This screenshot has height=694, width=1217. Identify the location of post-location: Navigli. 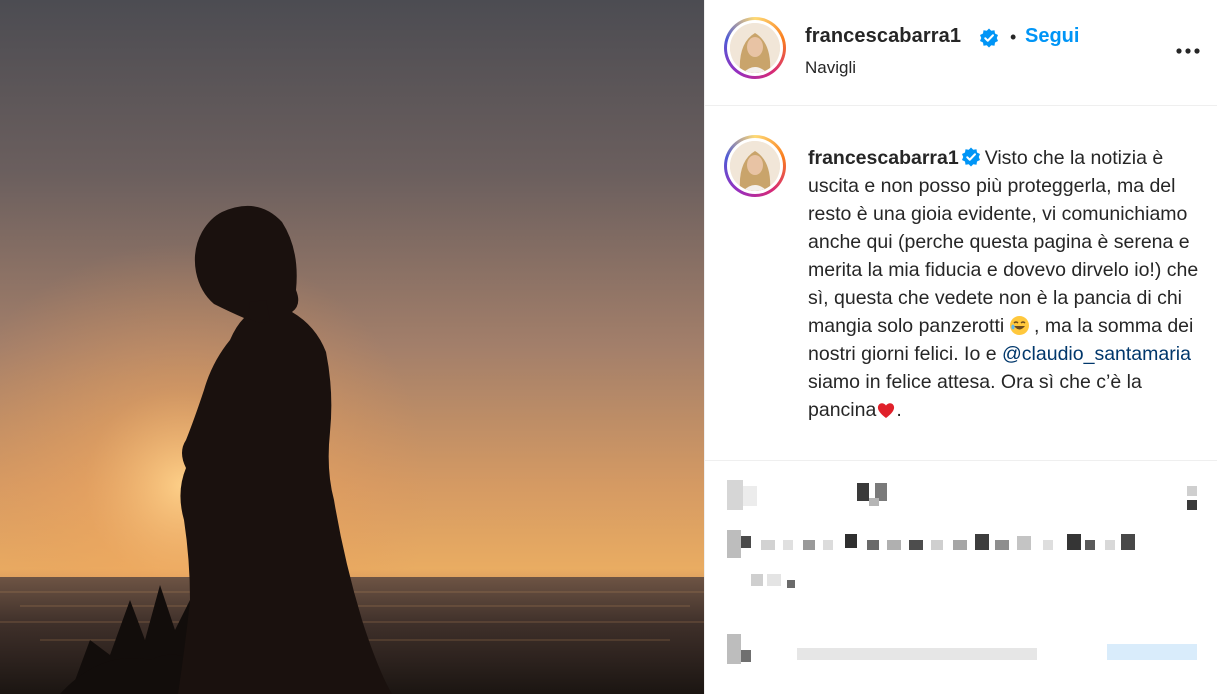
(830, 68).